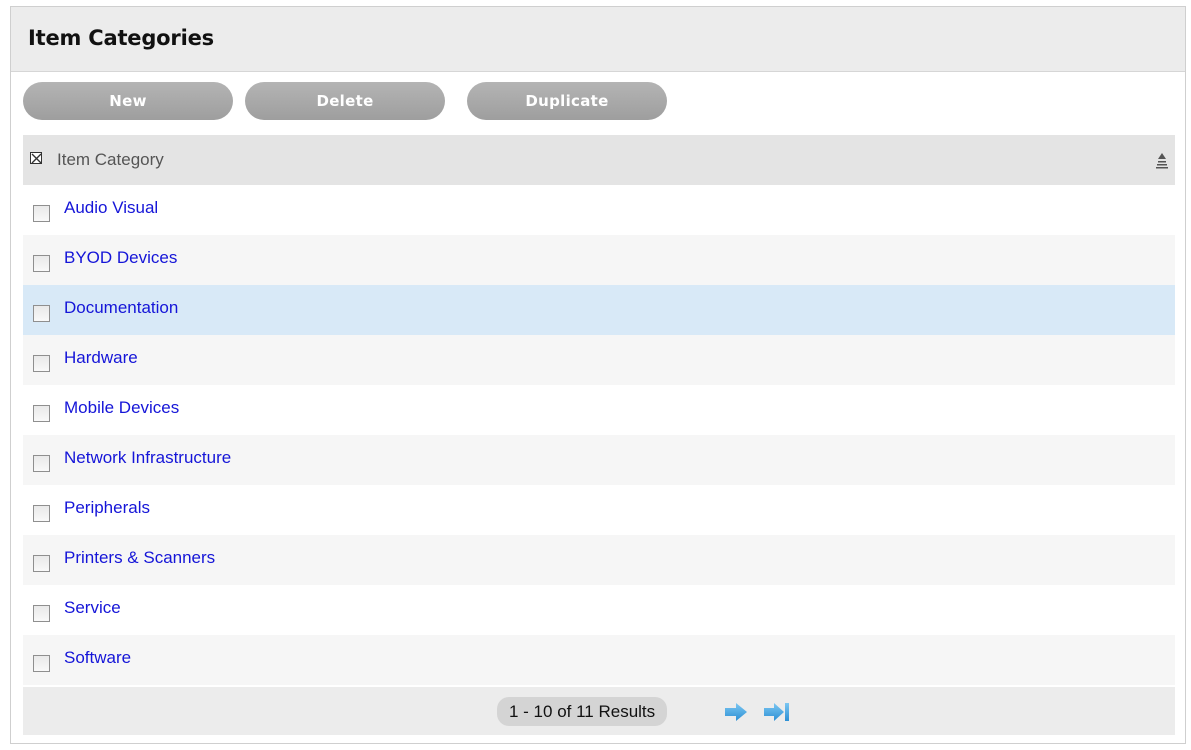 The image size is (1191, 750). Describe the element at coordinates (778, 712) in the screenshot. I see `arrow-last-icon` at that location.